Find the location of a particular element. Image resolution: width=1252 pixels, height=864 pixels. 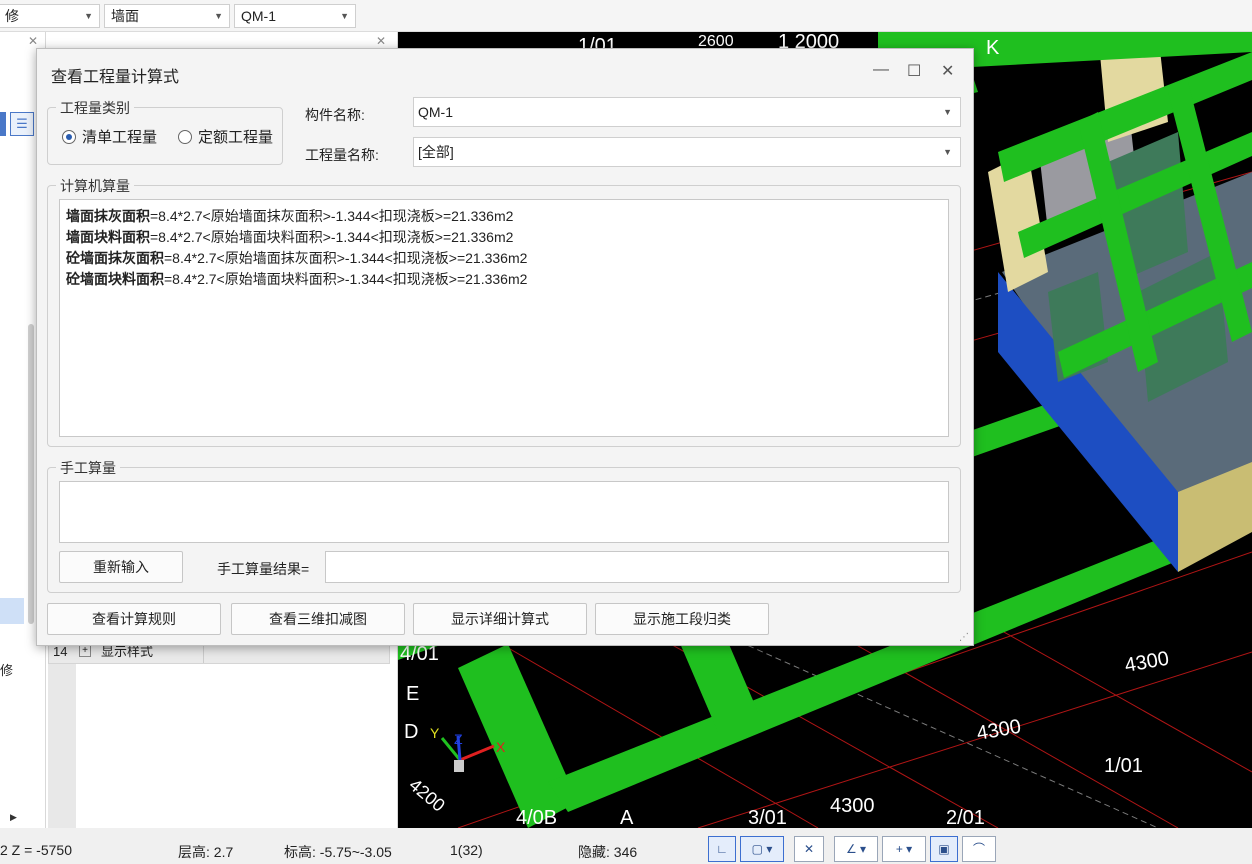

view-3d-deduction-button: 查看三维扣减图 is located at coordinates (318, 619).